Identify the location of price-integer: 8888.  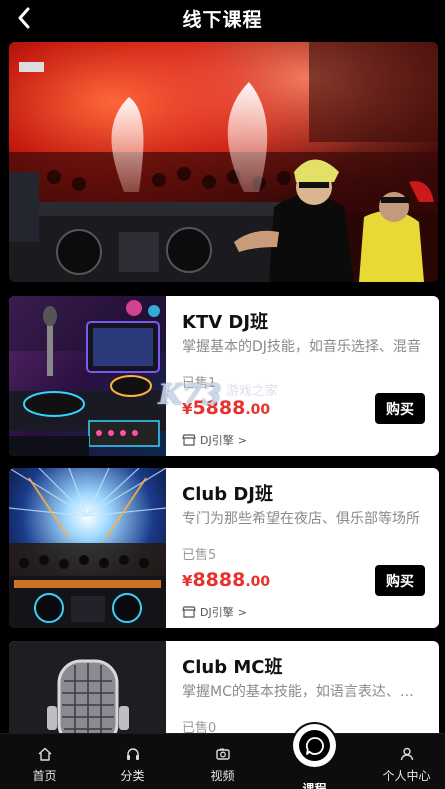
(219, 580).